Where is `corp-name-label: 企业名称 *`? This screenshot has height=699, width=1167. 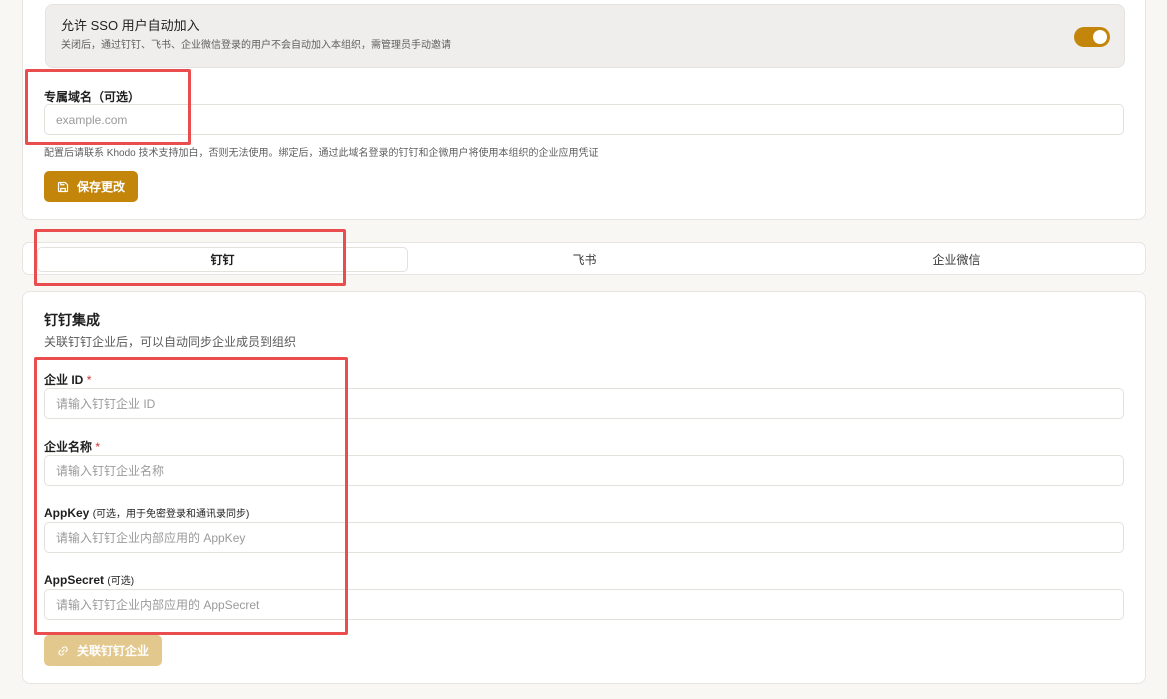 corp-name-label: 企业名称 * is located at coordinates (72, 446).